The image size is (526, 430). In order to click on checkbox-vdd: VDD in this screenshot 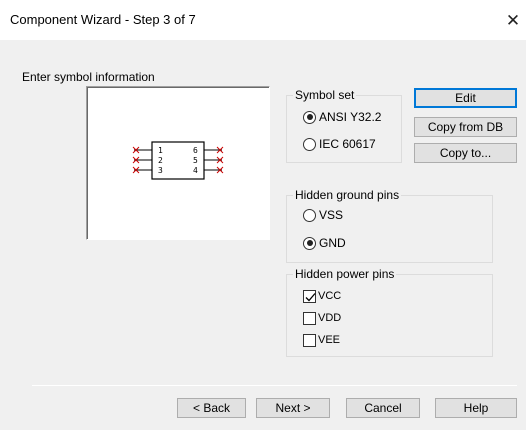, I will do `click(322, 318)`.